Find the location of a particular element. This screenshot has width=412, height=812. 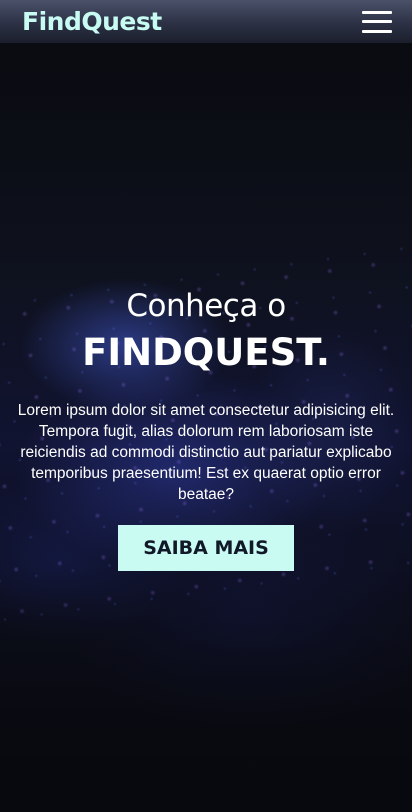

hero-headline: FINDQUEST. is located at coordinates (206, 352).